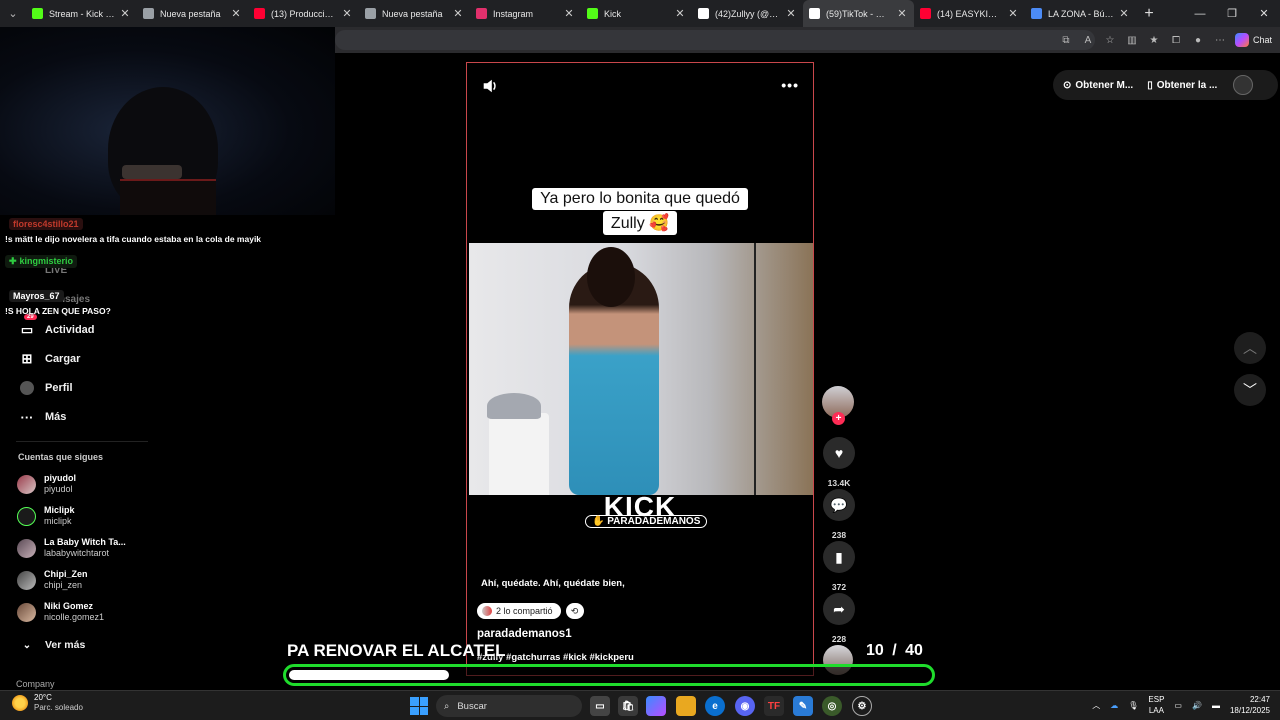 This screenshot has height=720, width=1280. What do you see at coordinates (703, 13) in the screenshot?
I see `tiktok-icon` at bounding box center [703, 13].